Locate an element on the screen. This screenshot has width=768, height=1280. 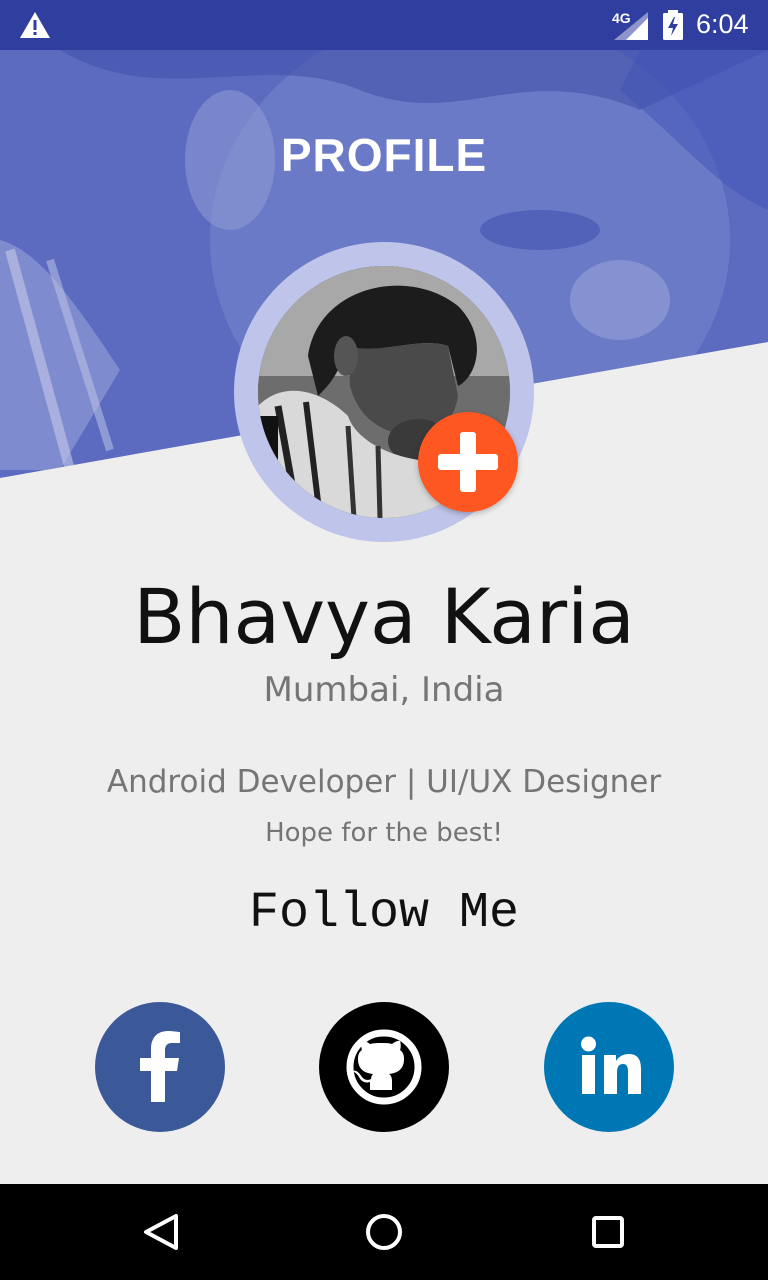
profile-role: Android Developer | UI/UX Designer is located at coordinates (384, 782).